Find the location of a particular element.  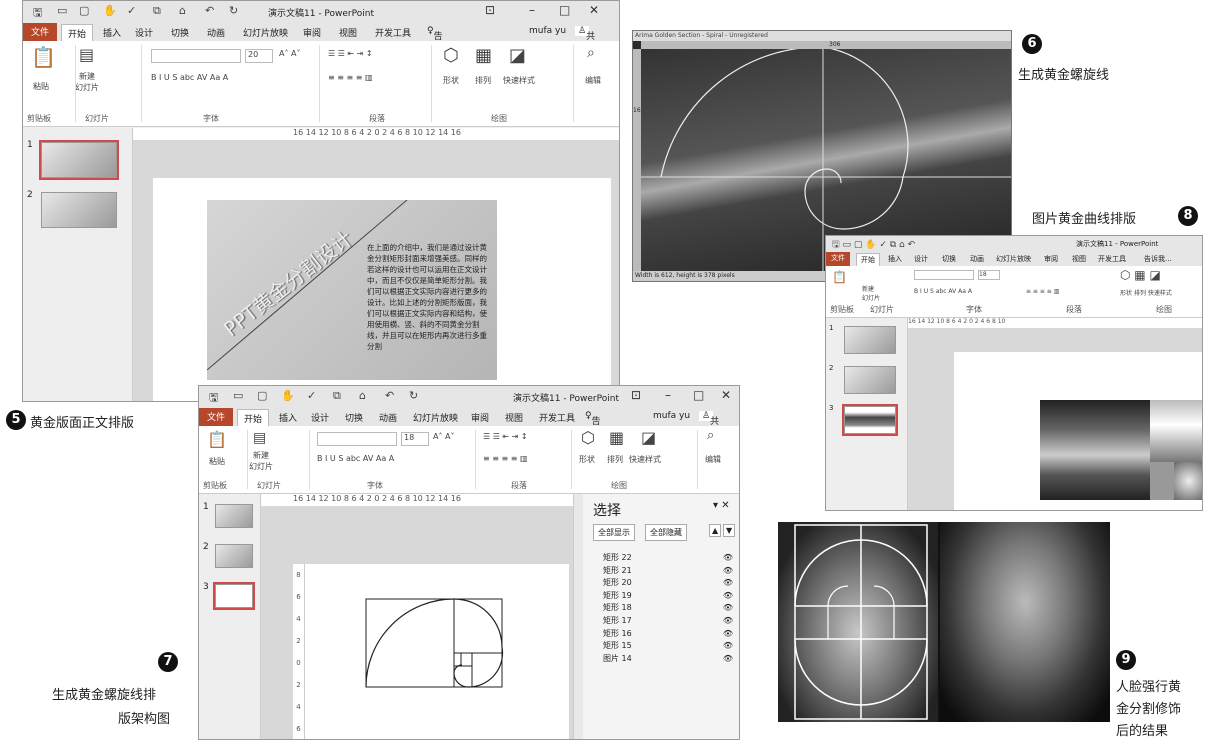

w7-tab-file: 文件 is located at coordinates (216, 417).